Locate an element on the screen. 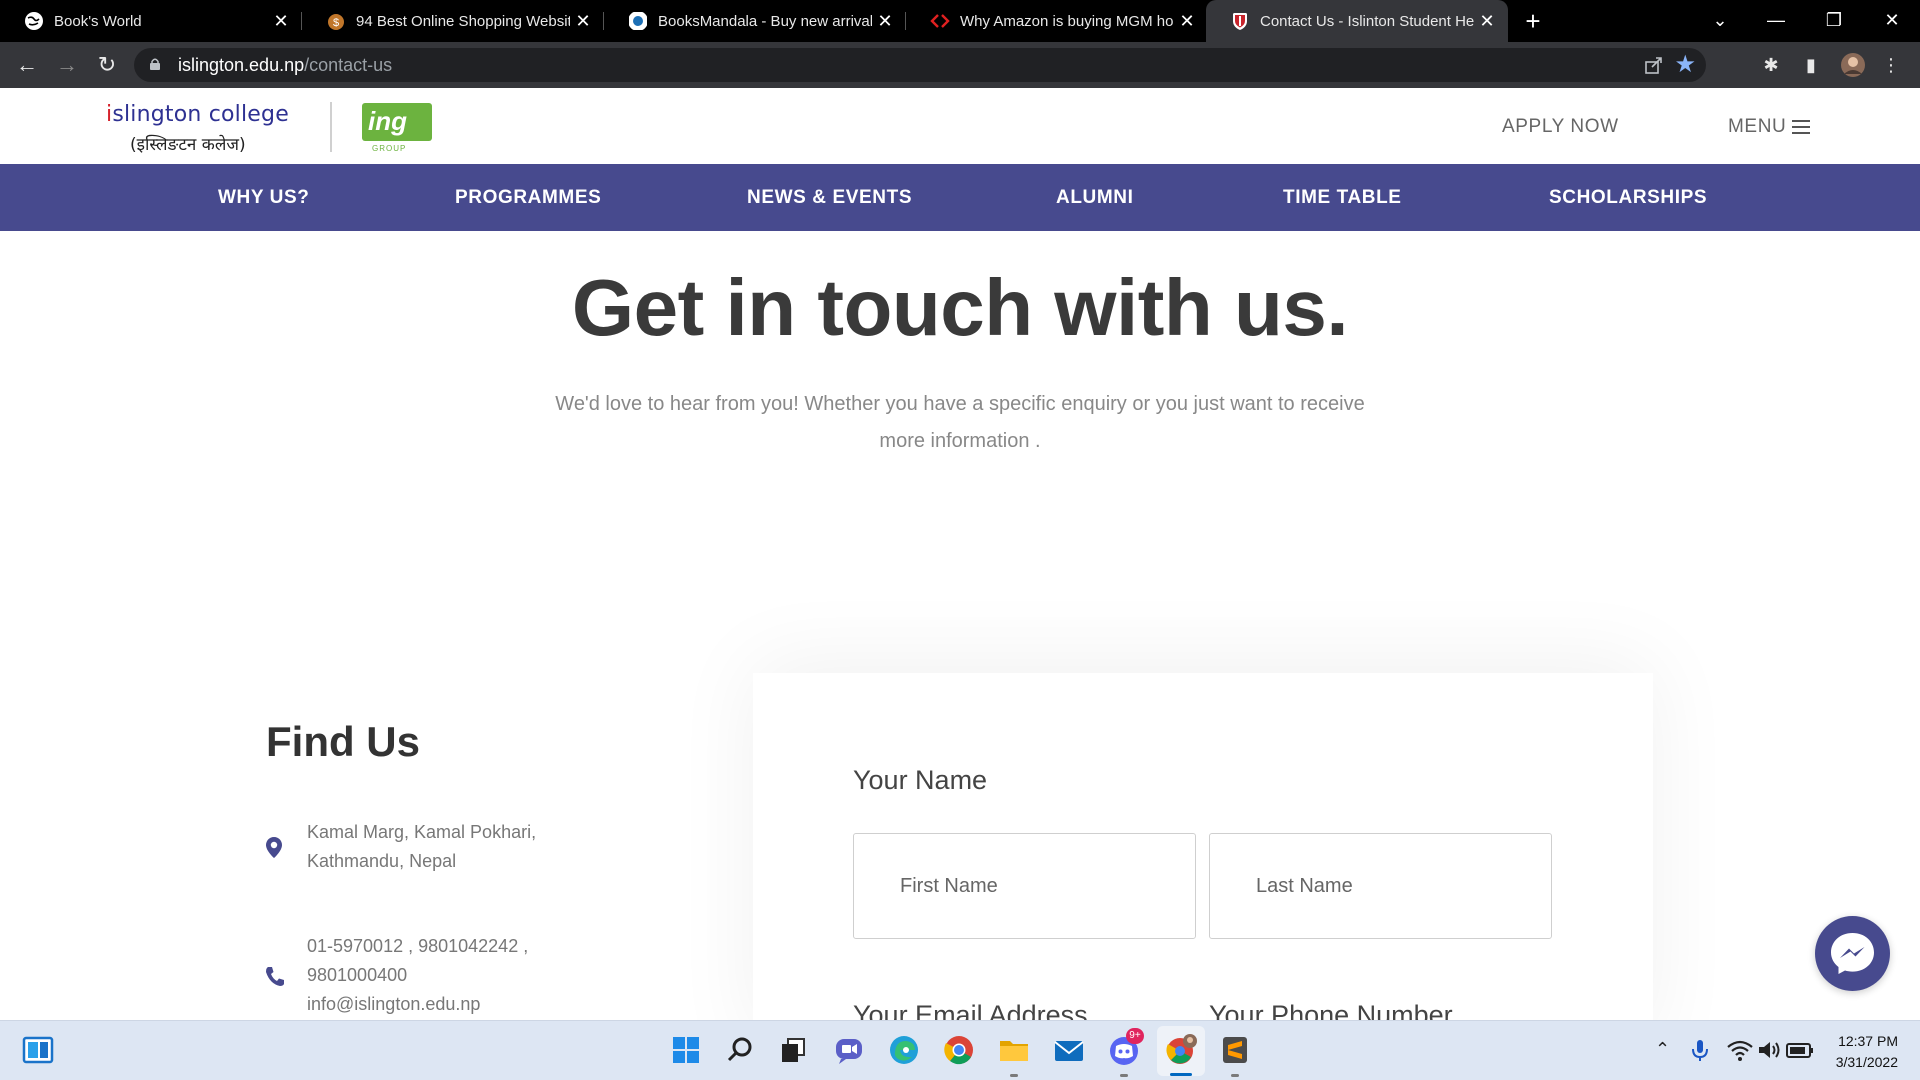 The image size is (1920, 1080). nav-alumni: ALUMNI is located at coordinates (1094, 197).